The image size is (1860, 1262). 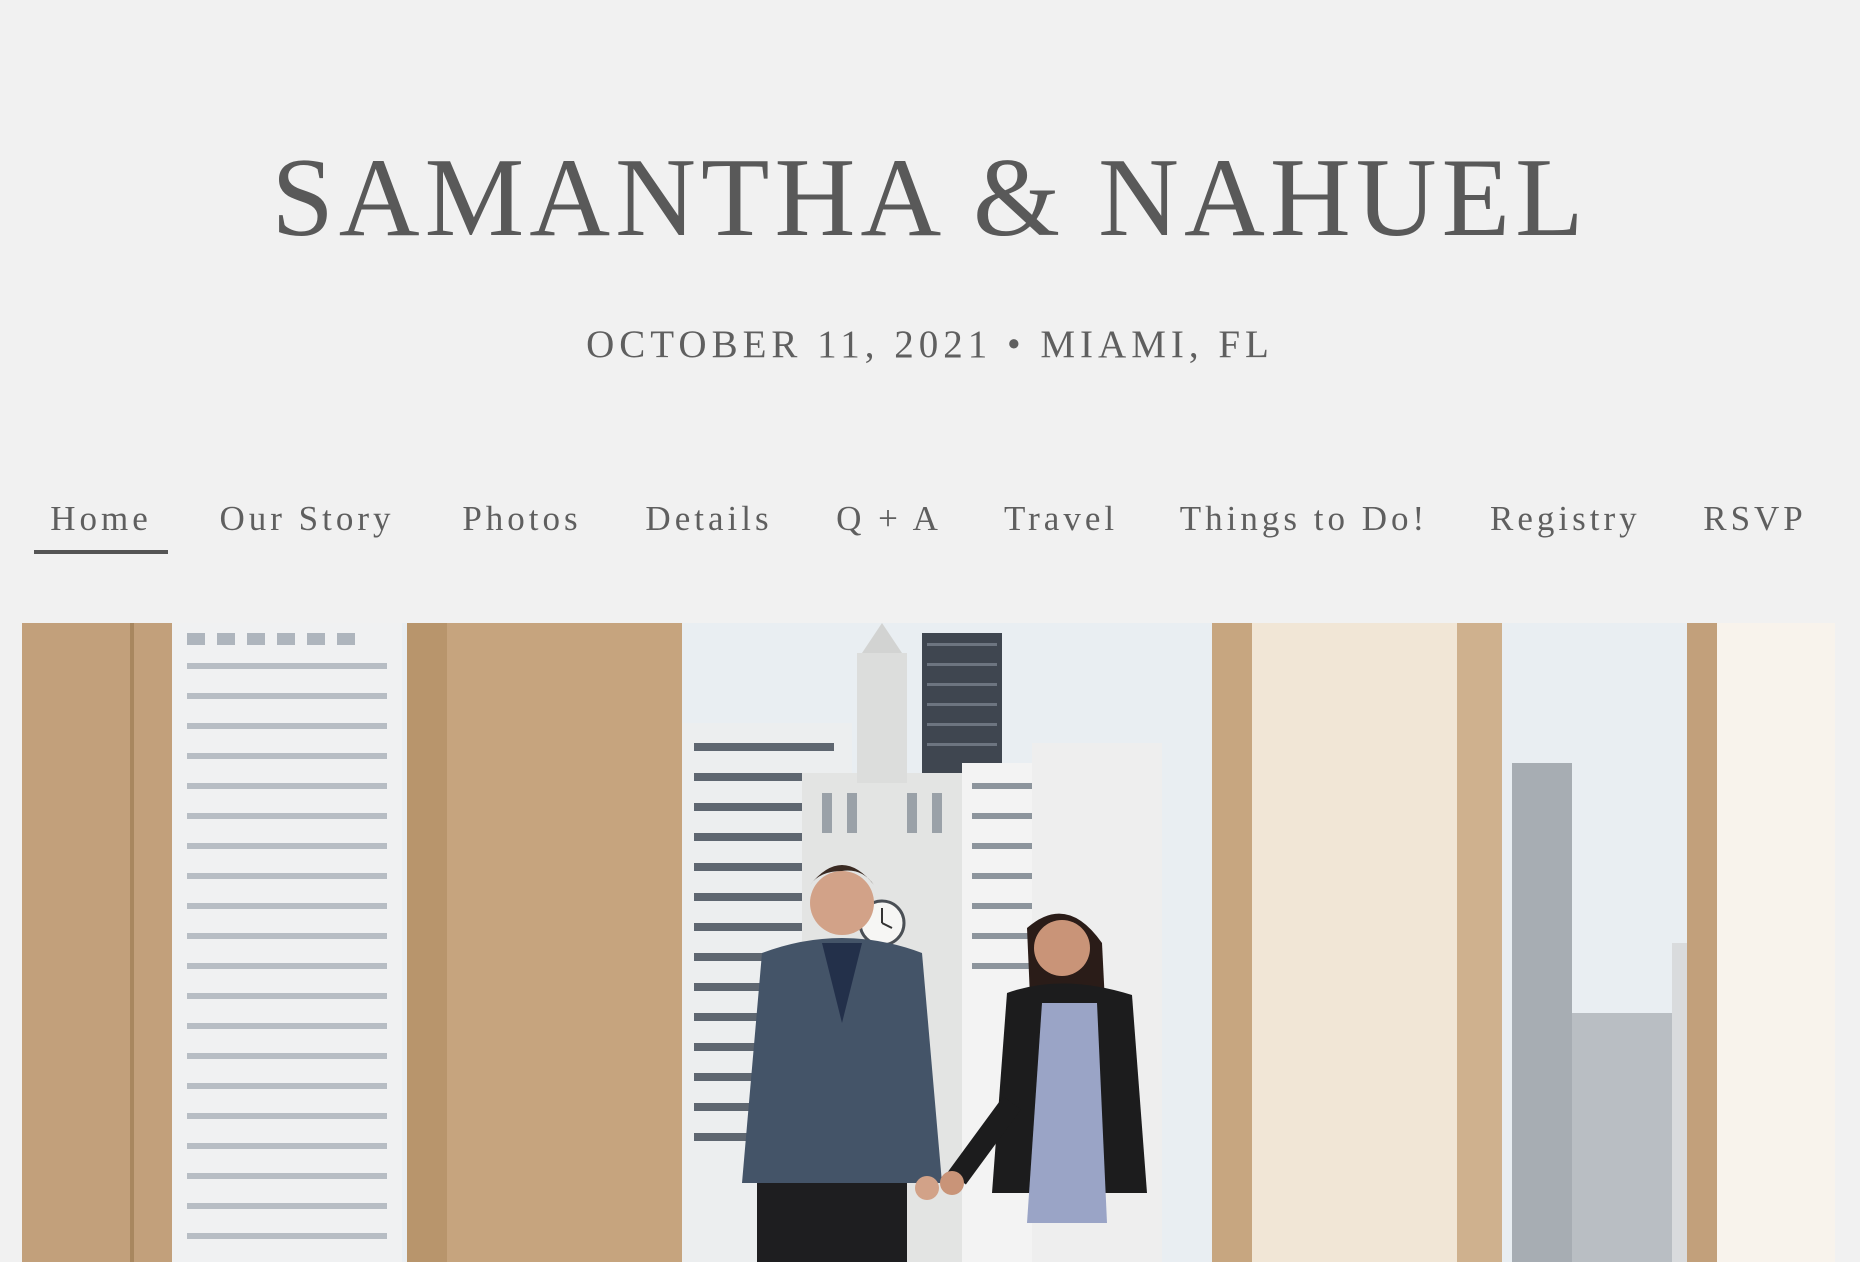 What do you see at coordinates (930, 344) in the screenshot?
I see `event-date-location: OCTOBER 11, 2021 • MIAMI, FL` at bounding box center [930, 344].